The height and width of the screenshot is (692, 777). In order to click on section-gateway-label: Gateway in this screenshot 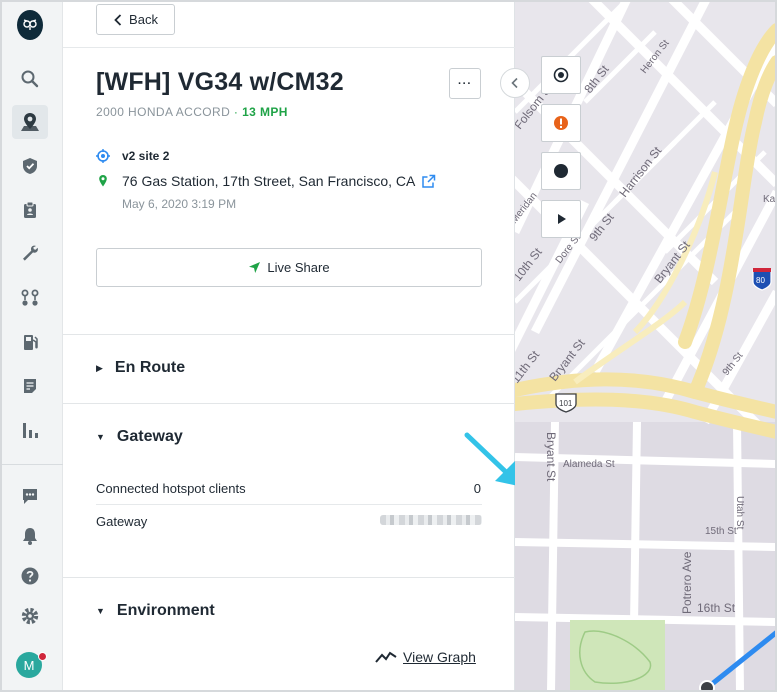, I will do `click(149, 436)`.